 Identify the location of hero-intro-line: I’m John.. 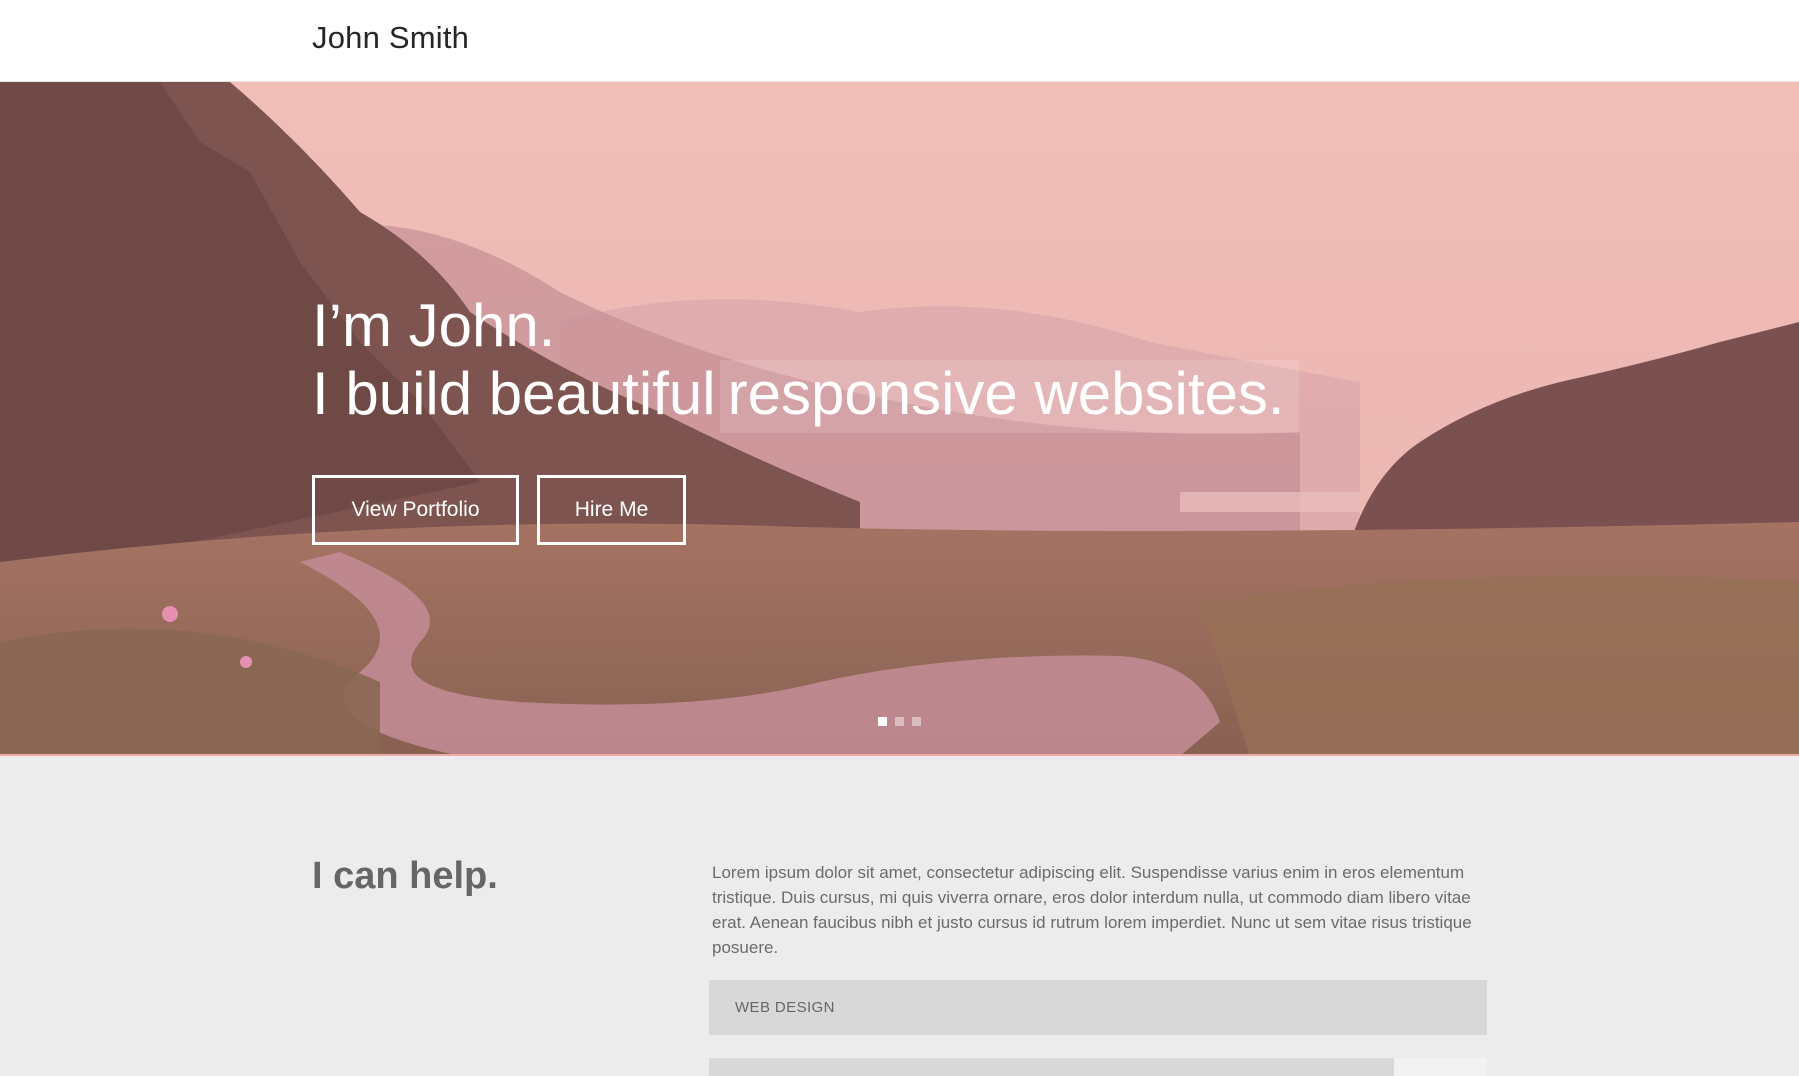
(434, 325).